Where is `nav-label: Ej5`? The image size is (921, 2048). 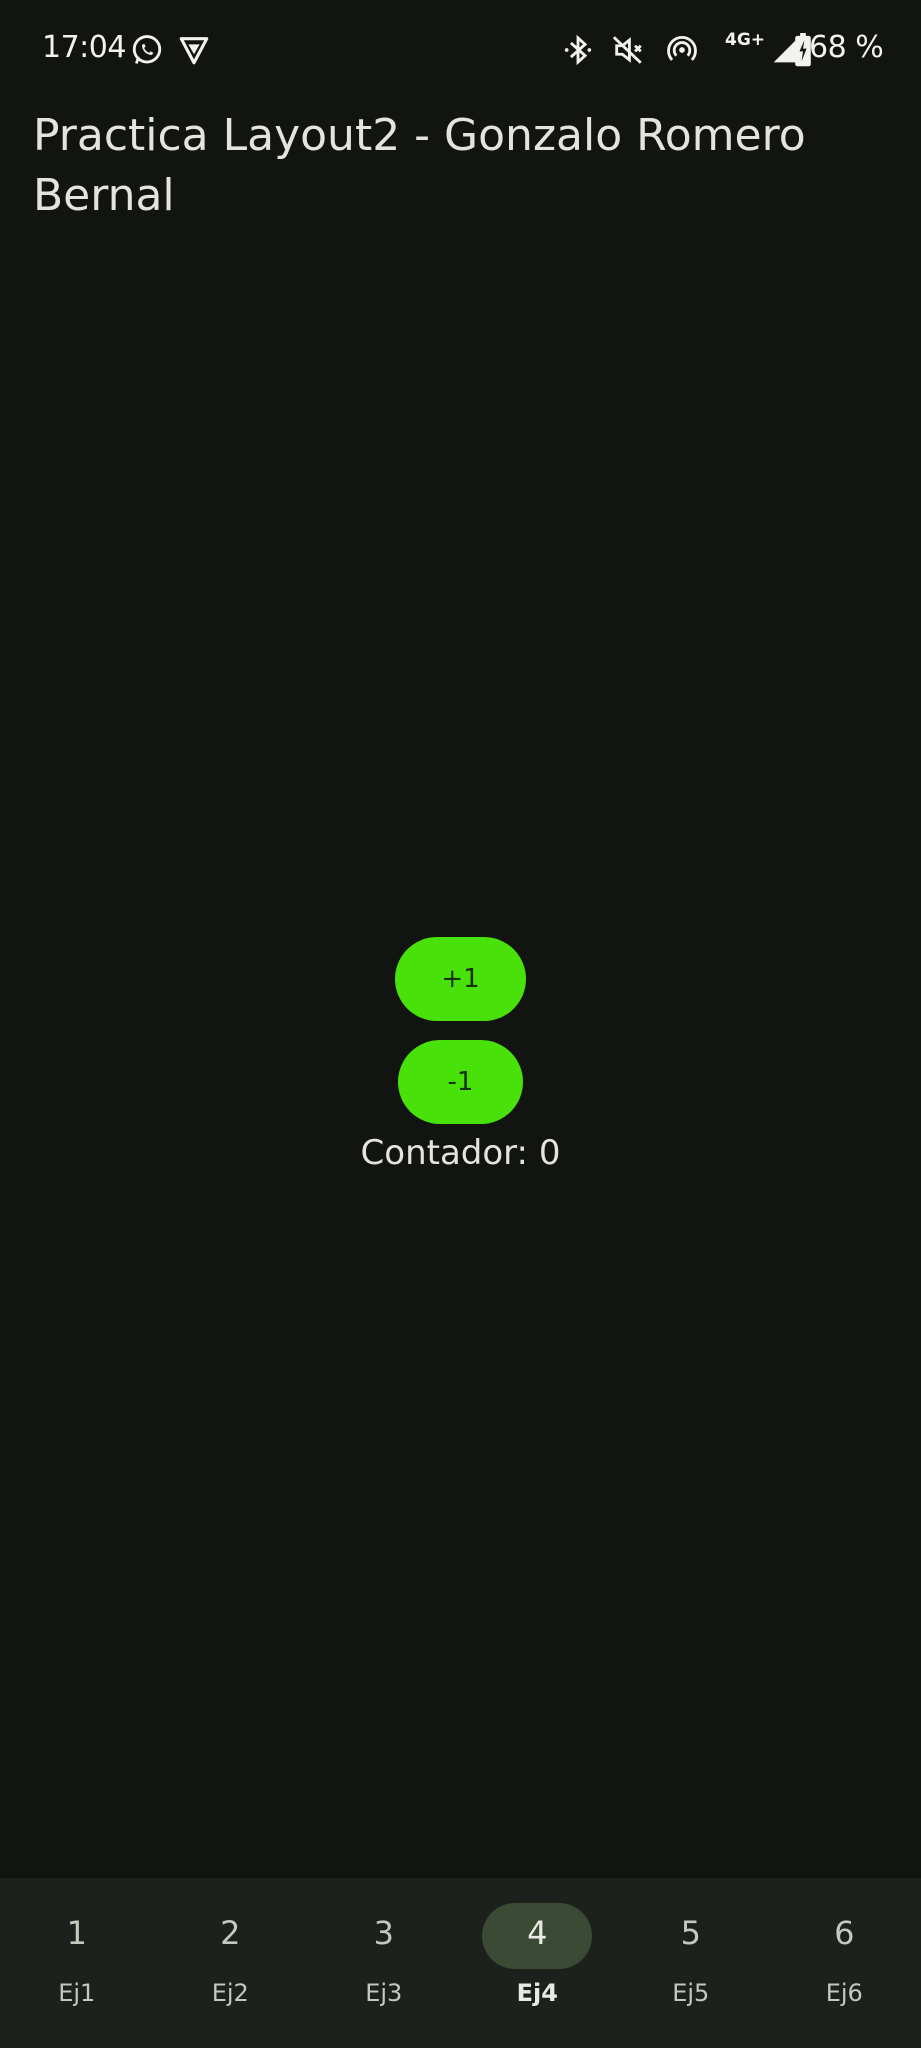
nav-label: Ej5 is located at coordinates (691, 1993).